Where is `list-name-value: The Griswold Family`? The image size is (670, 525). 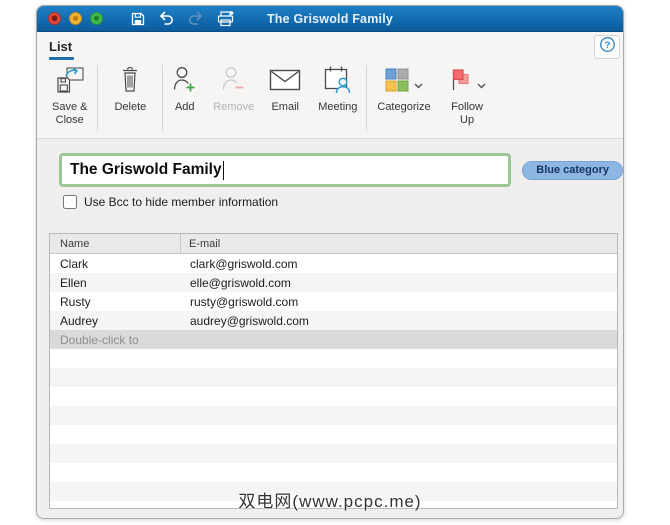 list-name-value: The Griswold Family is located at coordinates (146, 169).